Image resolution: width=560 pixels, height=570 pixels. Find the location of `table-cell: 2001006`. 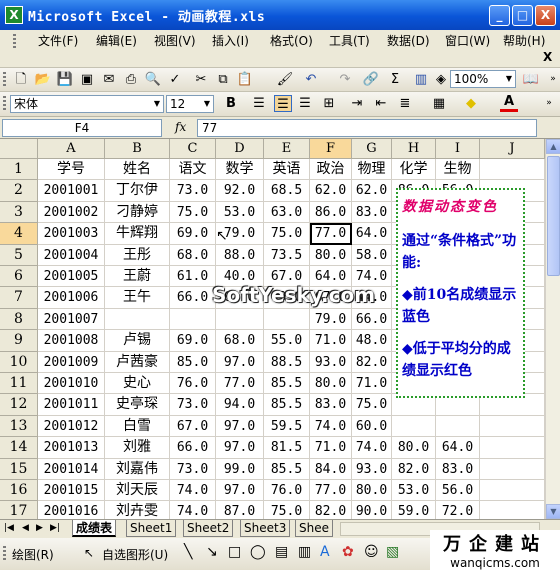

table-cell: 2001006 is located at coordinates (71, 298).